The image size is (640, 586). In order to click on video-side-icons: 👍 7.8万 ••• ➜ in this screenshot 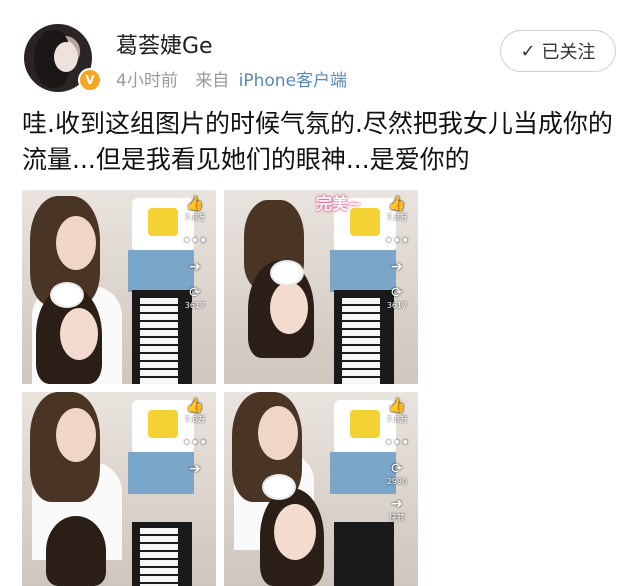, I will do `click(197, 442)`.